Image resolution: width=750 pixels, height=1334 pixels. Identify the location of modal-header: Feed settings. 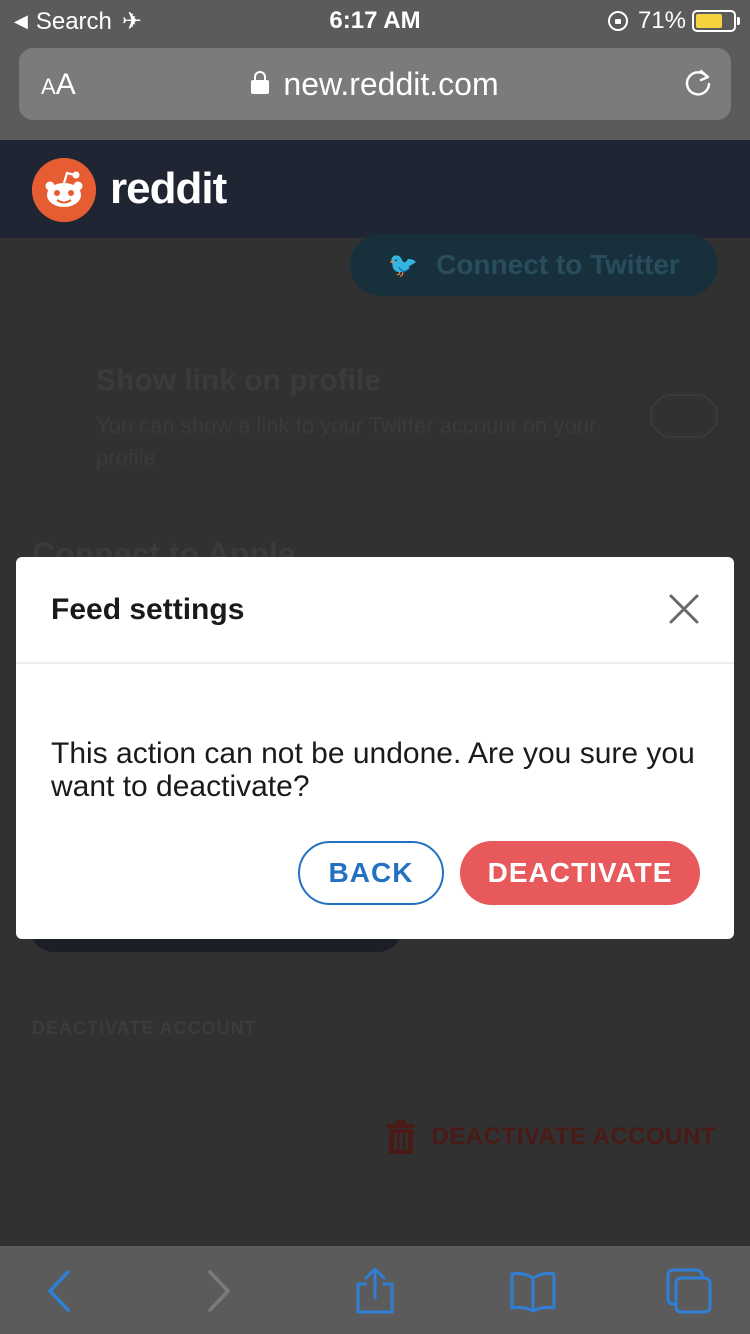
(375, 610).